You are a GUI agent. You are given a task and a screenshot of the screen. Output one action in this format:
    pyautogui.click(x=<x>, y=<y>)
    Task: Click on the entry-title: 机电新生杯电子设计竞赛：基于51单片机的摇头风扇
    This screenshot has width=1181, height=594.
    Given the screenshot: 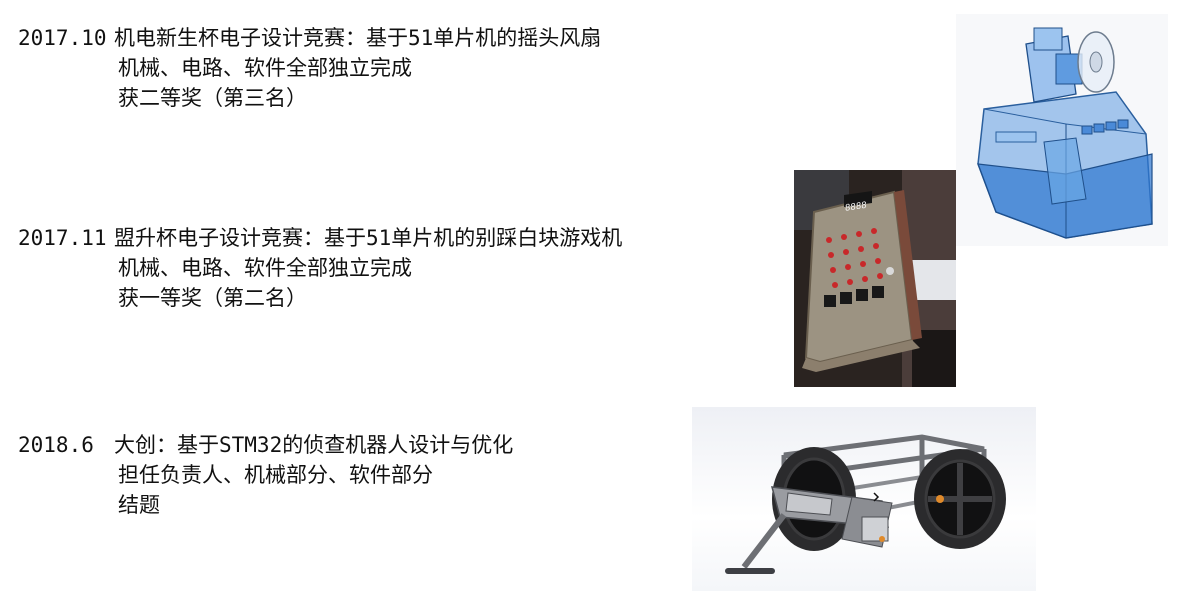 What is the action you would take?
    pyautogui.click(x=358, y=38)
    